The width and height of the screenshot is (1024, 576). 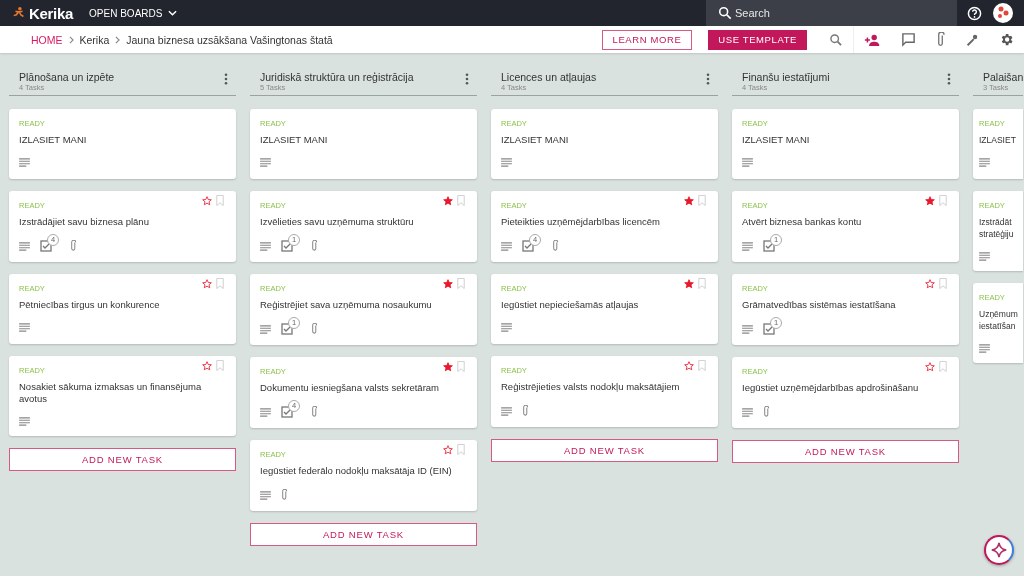 I want to click on use-template-button: USE TEMPLATE, so click(x=757, y=39).